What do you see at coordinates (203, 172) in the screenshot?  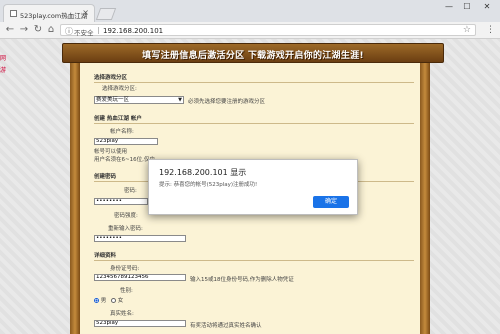 I see `dialog-title: 192.168.200.101 显示` at bounding box center [203, 172].